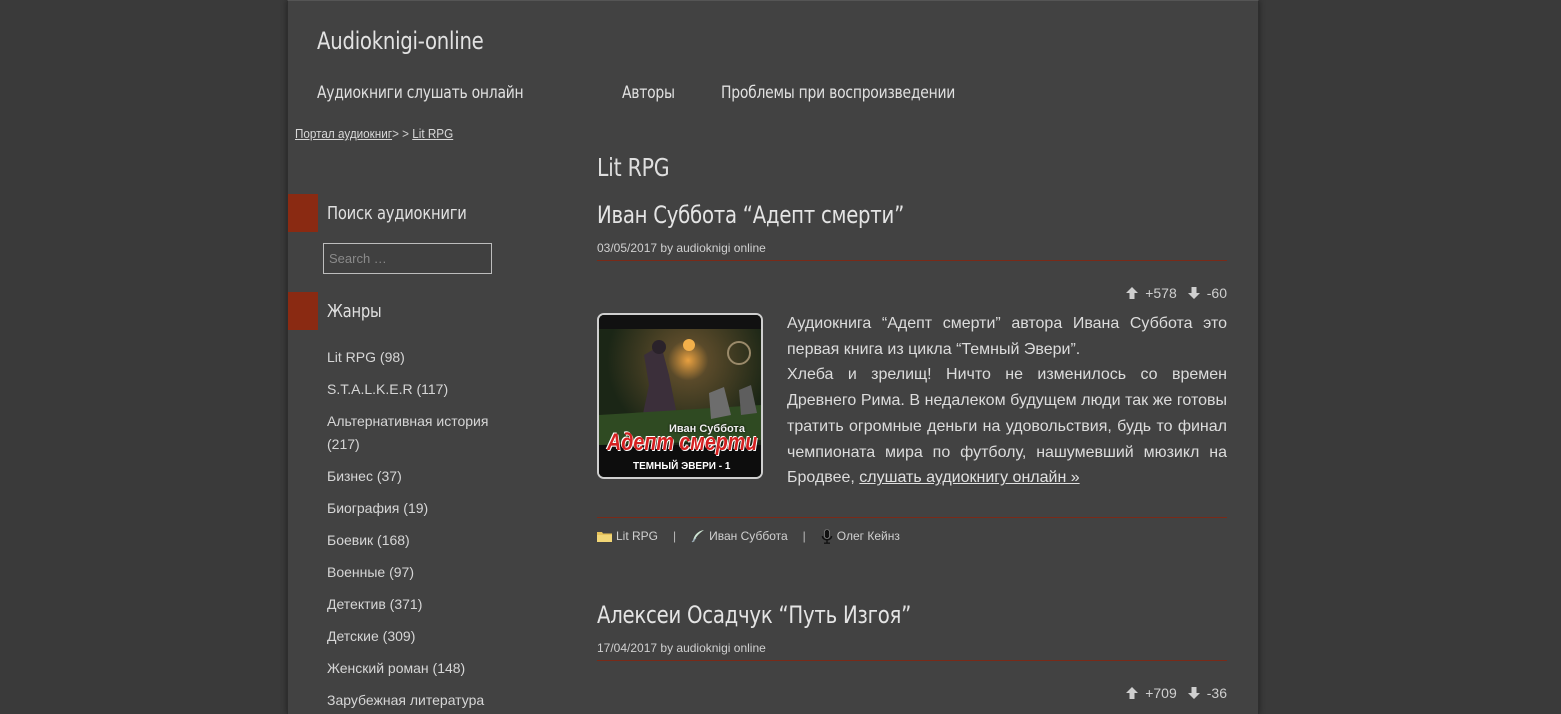 The width and height of the screenshot is (1561, 714). I want to click on genres-widget-title: Жанры, so click(354, 311).